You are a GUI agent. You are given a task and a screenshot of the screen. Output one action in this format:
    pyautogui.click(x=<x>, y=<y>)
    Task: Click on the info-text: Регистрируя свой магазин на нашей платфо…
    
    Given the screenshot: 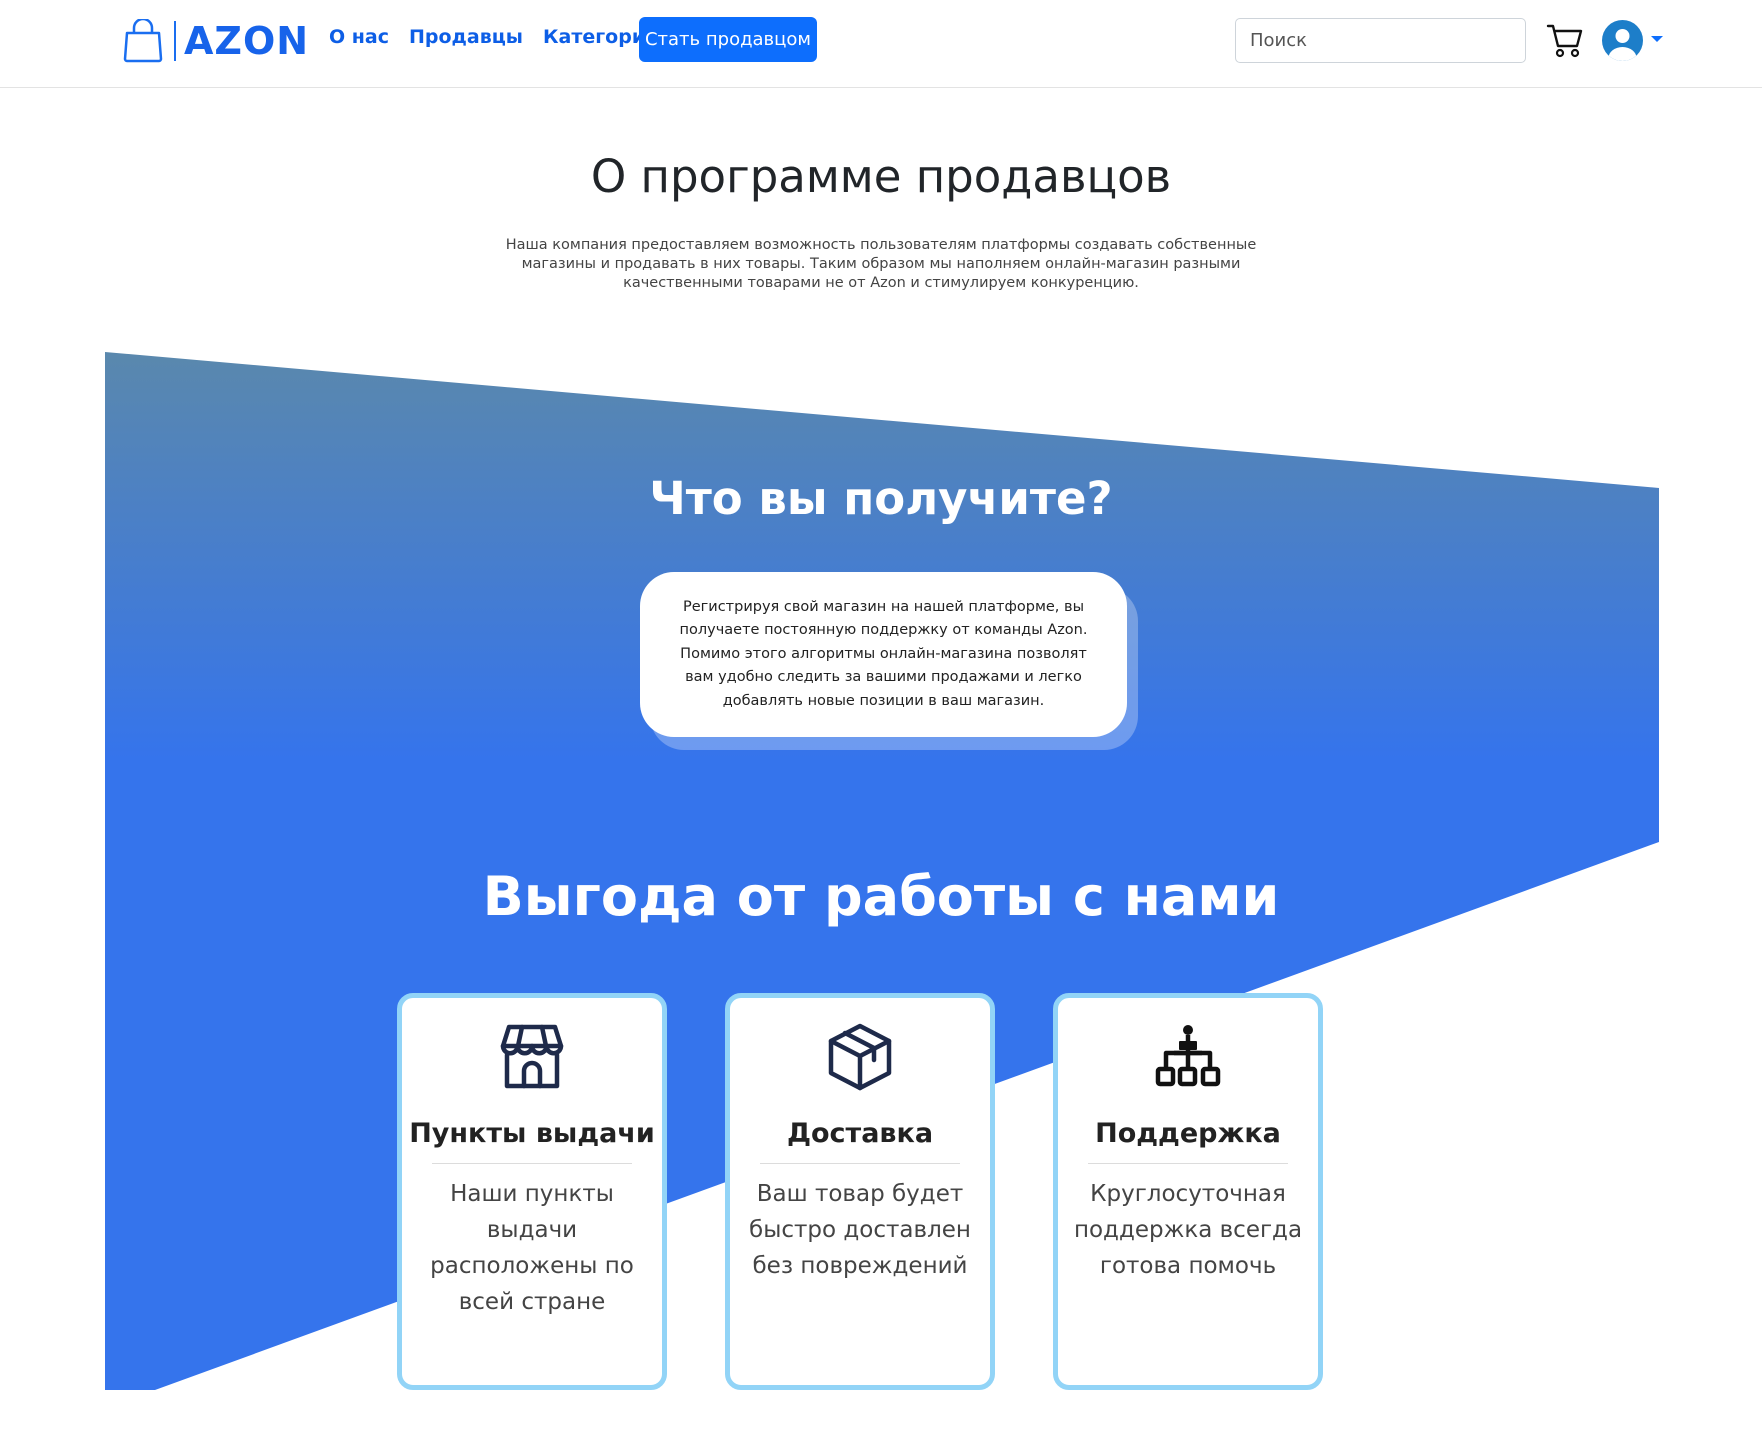 What is the action you would take?
    pyautogui.click(x=883, y=653)
    